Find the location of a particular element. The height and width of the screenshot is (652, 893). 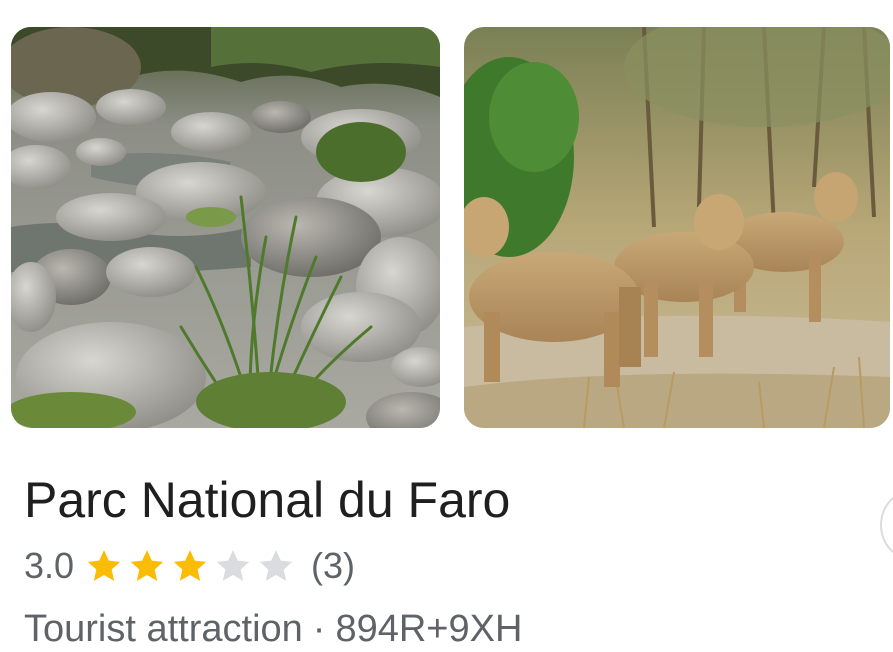

rating-value: 3.0 is located at coordinates (49, 565).